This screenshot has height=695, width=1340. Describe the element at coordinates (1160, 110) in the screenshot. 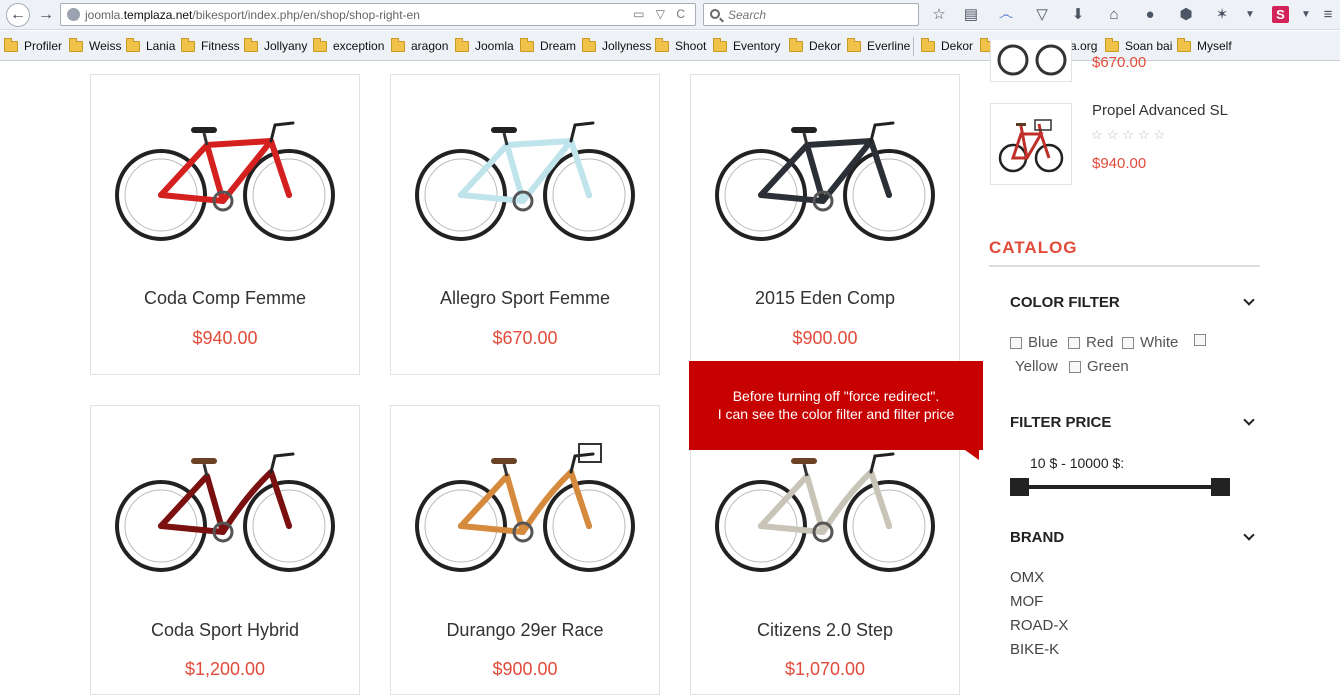

I see `mini-product-name: Propel Advanced SL` at that location.